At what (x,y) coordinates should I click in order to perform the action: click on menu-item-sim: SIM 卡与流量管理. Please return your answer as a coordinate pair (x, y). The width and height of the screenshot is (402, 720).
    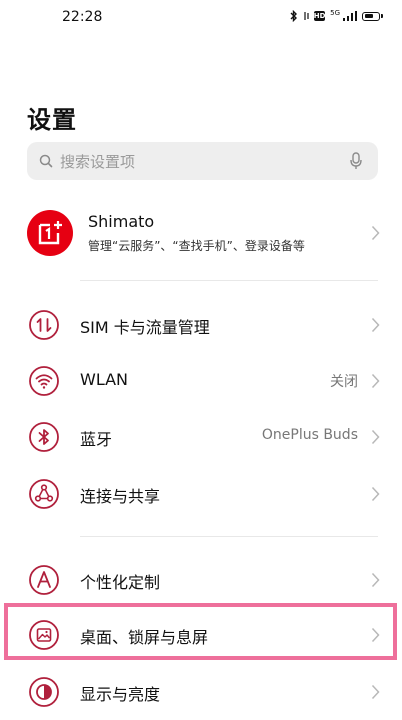
    Looking at the image, I should click on (201, 325).